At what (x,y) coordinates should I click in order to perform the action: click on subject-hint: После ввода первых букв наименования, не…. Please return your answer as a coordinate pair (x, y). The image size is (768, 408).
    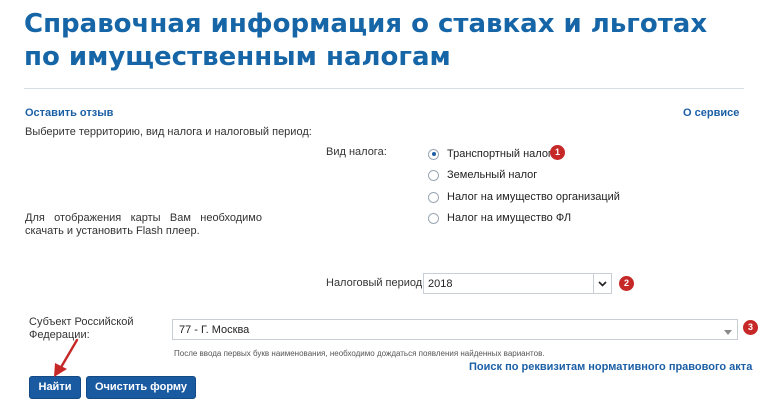
    Looking at the image, I should click on (359, 353).